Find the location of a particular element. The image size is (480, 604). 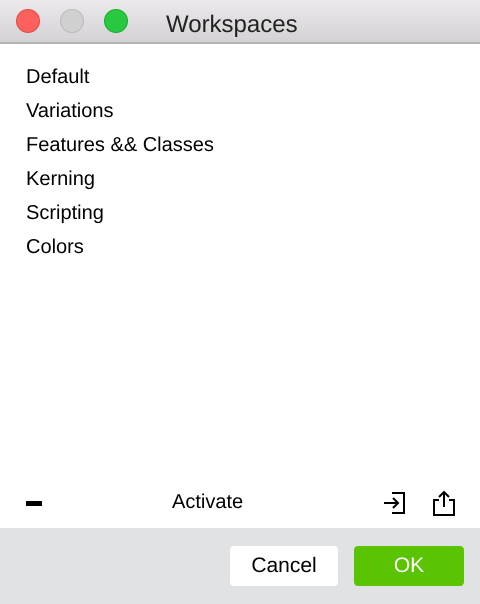

share-icon is located at coordinates (444, 503).